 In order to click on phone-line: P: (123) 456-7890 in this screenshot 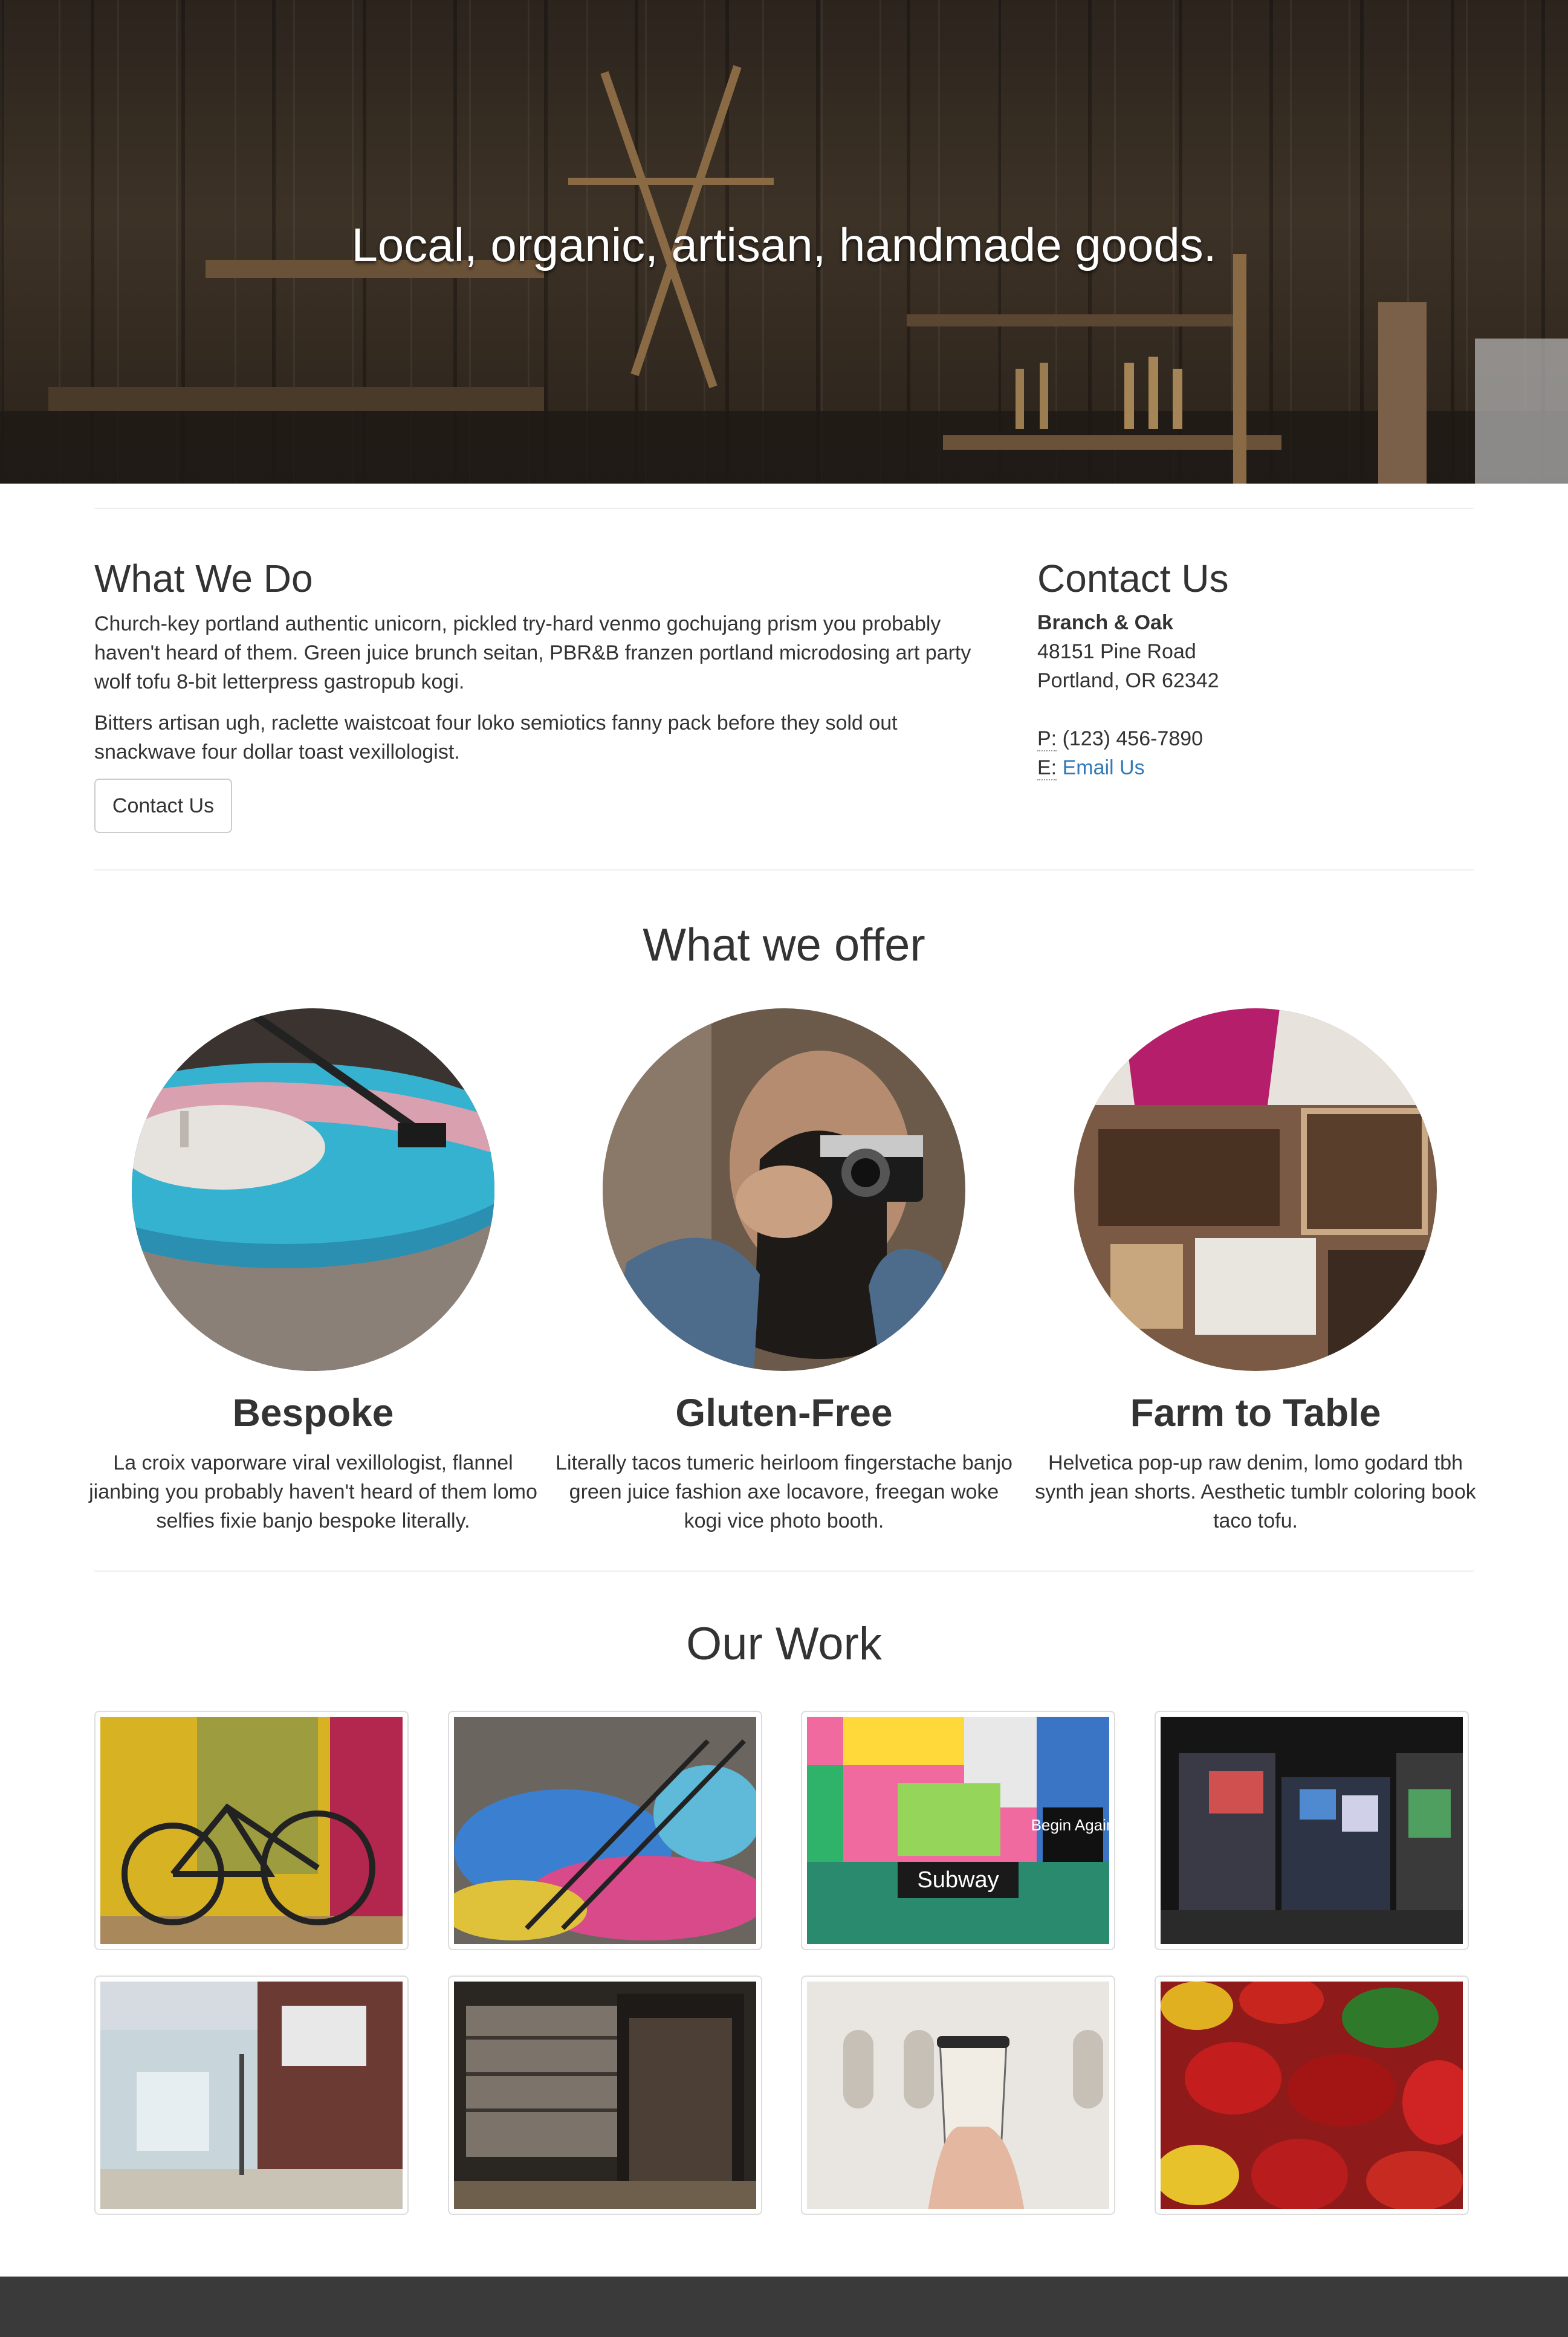, I will do `click(1128, 739)`.